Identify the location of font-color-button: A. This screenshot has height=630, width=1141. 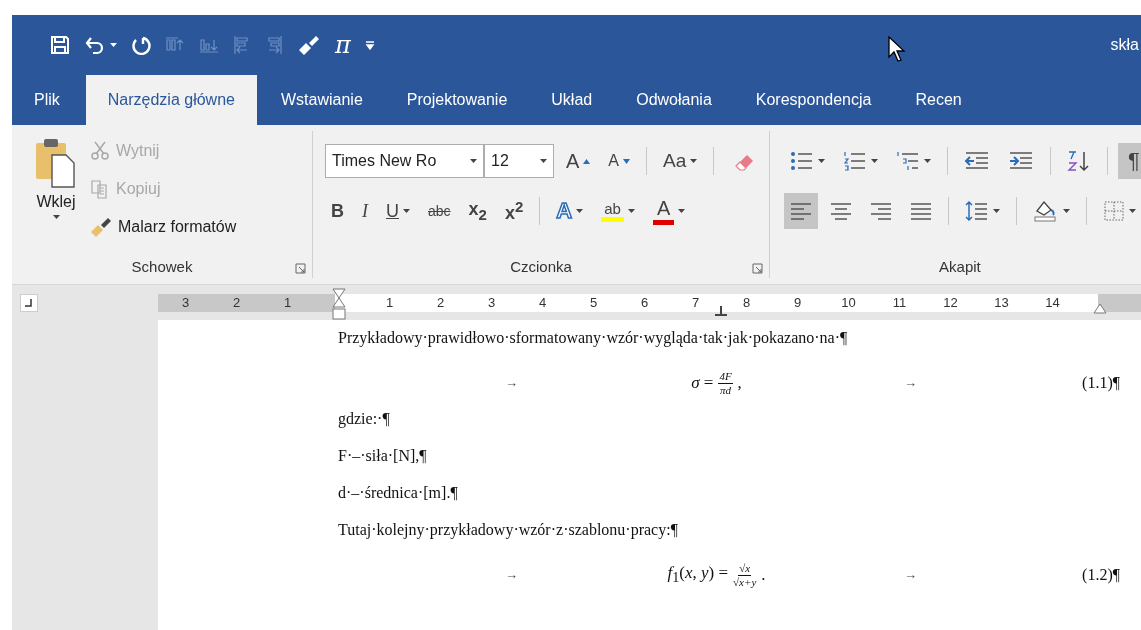
(669, 211).